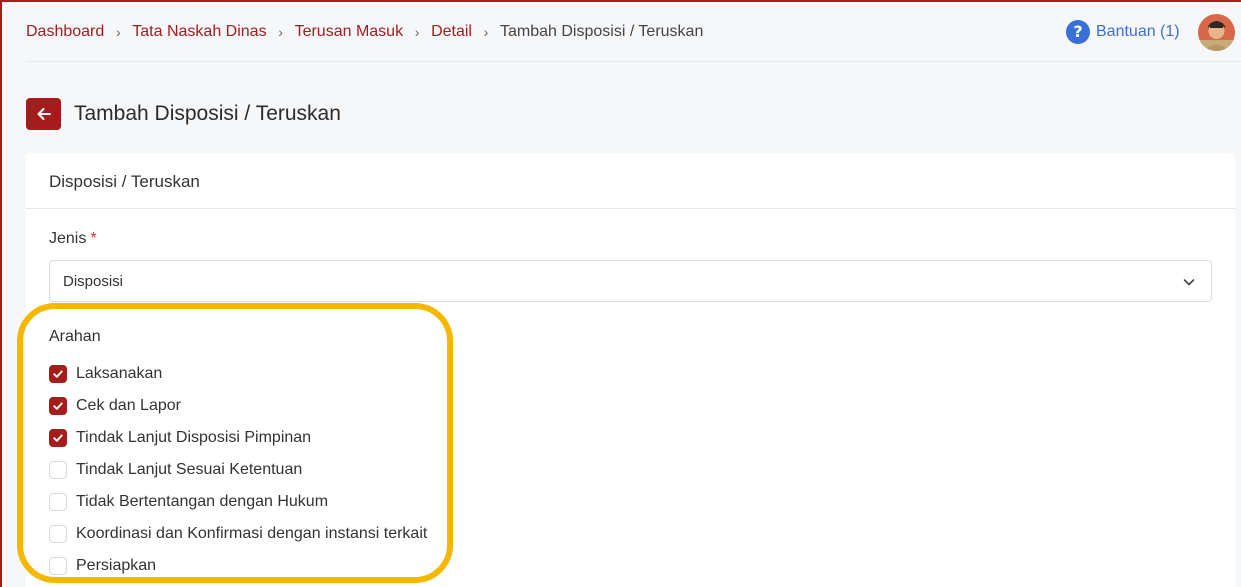 The height and width of the screenshot is (587, 1241). What do you see at coordinates (93, 281) in the screenshot?
I see `jenis-select-value: Disposisi` at bounding box center [93, 281].